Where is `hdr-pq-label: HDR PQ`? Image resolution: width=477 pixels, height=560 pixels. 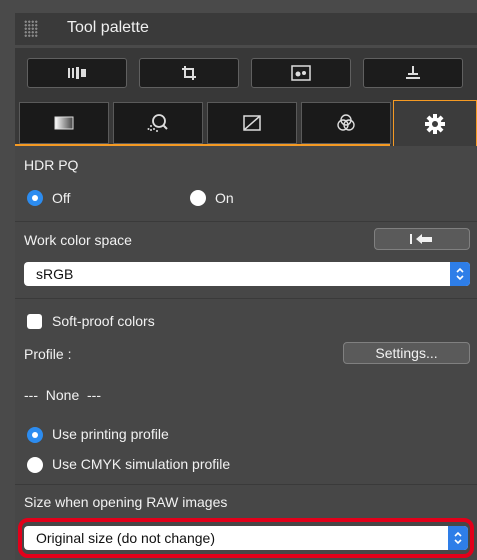
hdr-pq-label: HDR PQ is located at coordinates (51, 165).